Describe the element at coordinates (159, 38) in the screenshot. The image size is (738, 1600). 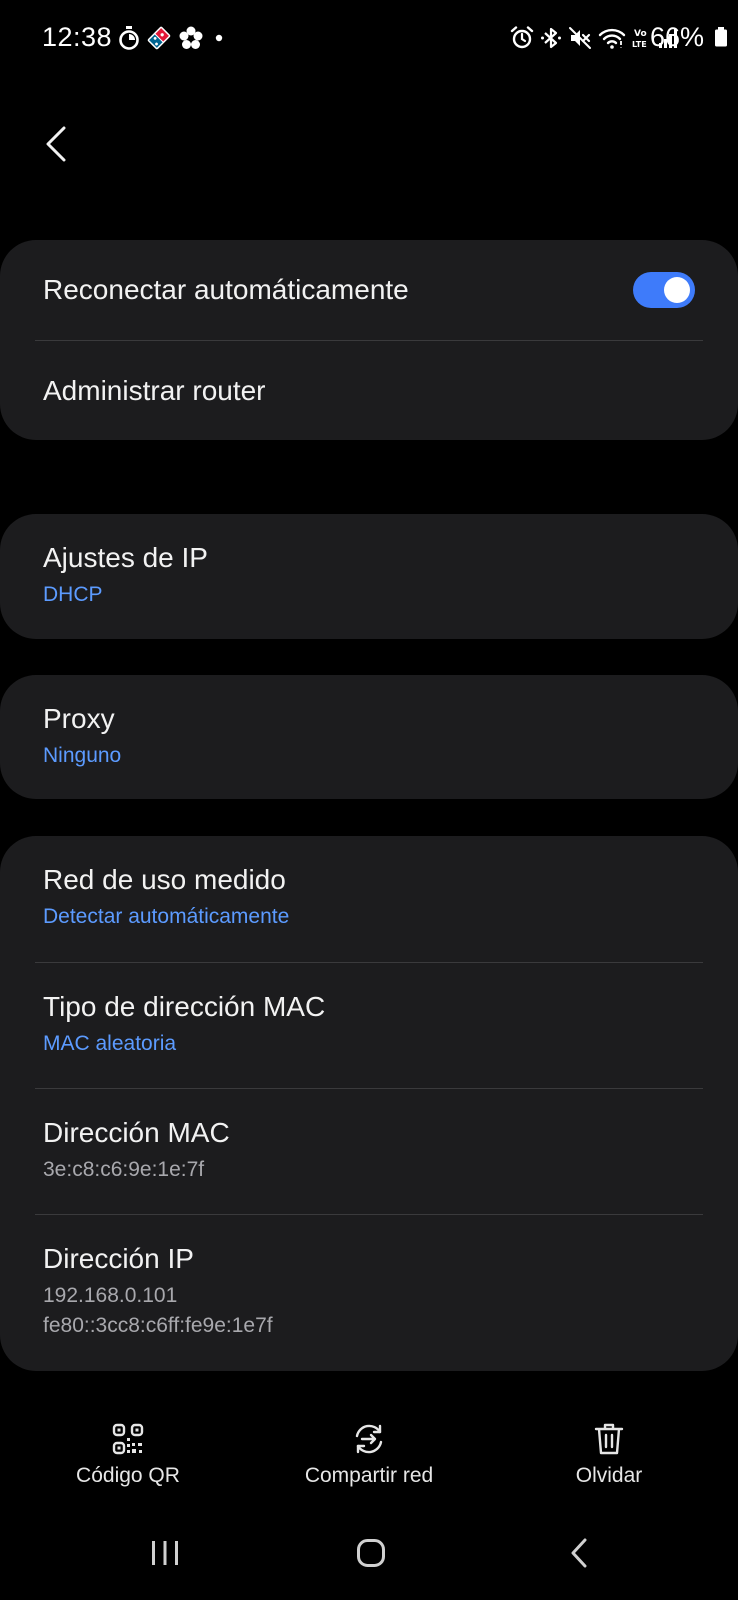
I see `dominos-app-icon` at that location.